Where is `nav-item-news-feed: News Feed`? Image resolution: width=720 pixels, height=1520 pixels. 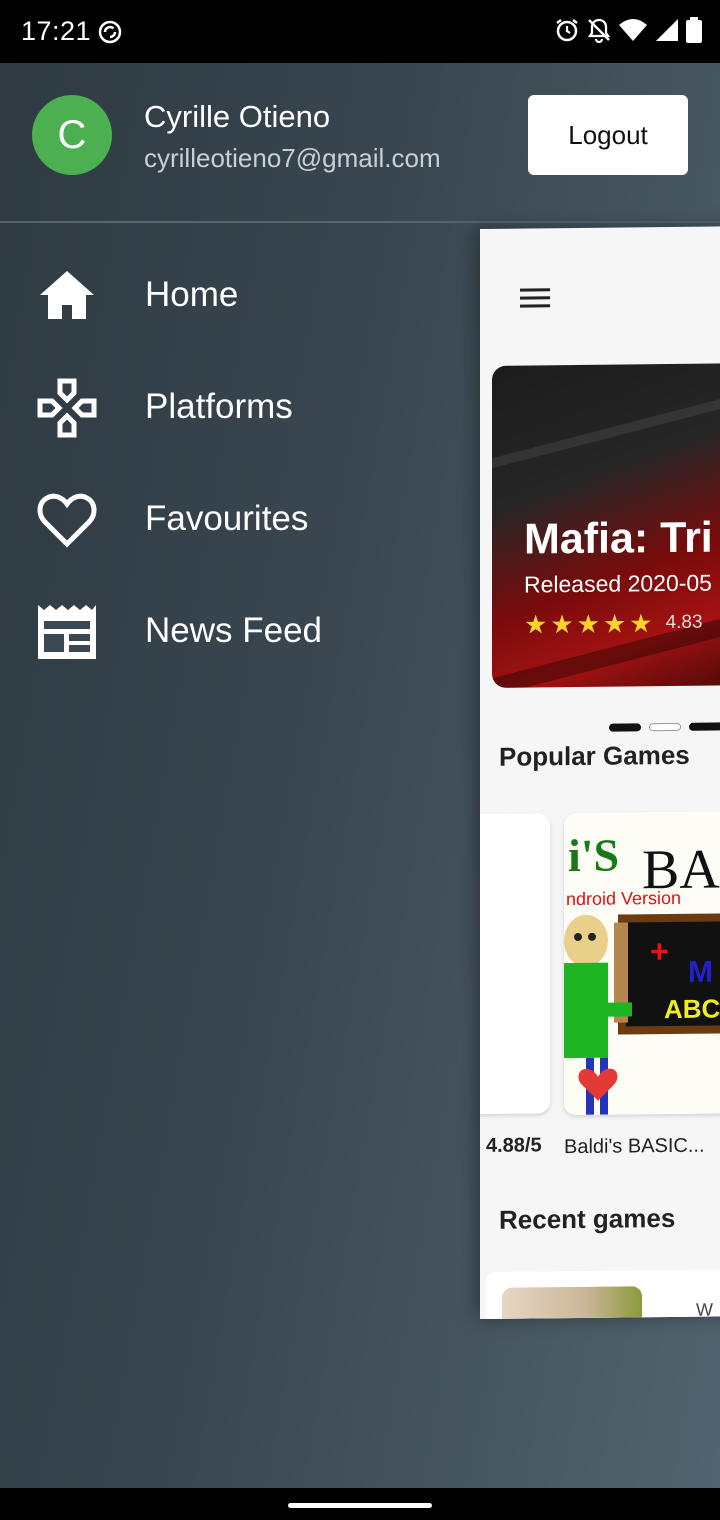 nav-item-news-feed: News Feed is located at coordinates (230, 631).